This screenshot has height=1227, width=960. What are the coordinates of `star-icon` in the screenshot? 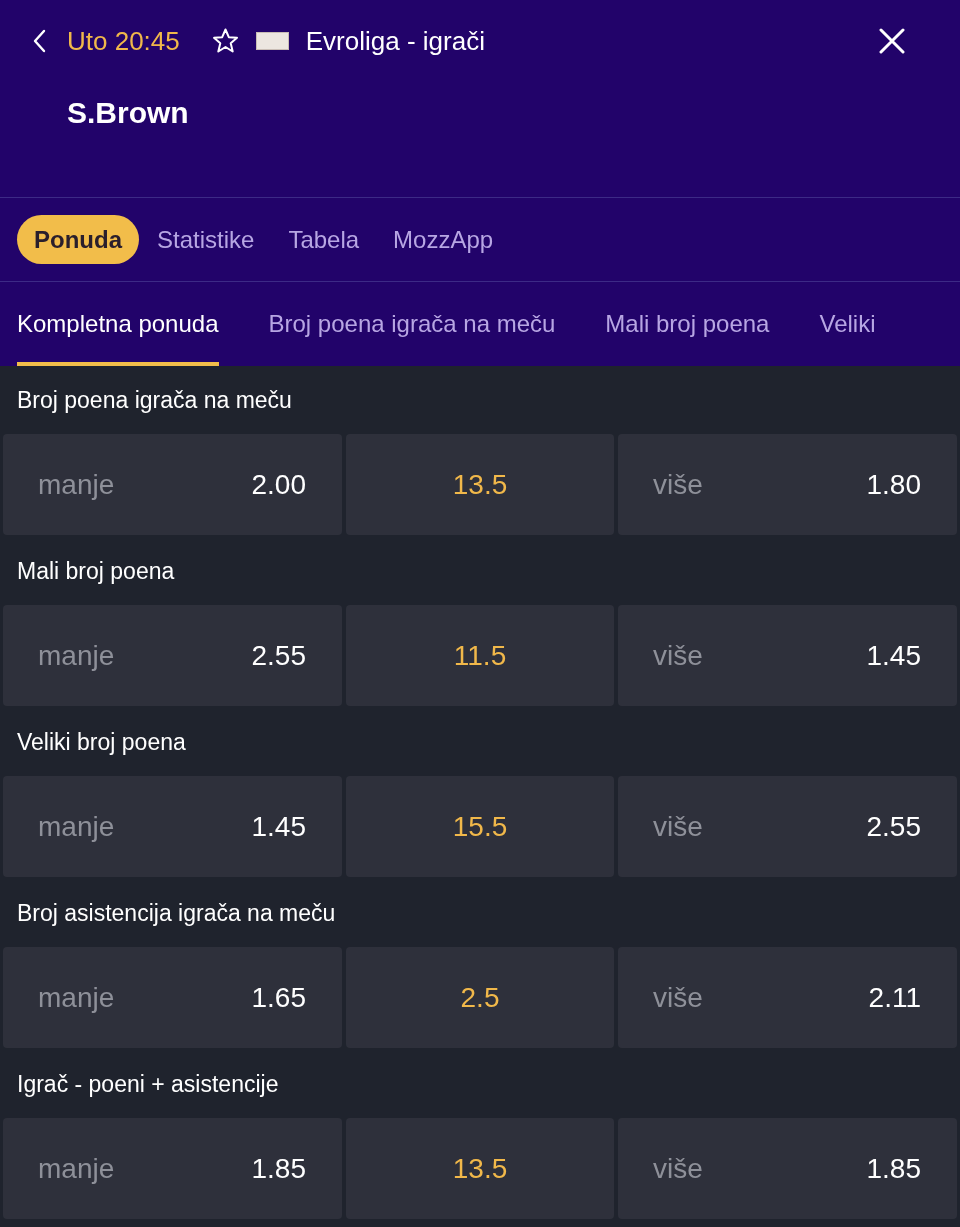 It's located at (226, 41).